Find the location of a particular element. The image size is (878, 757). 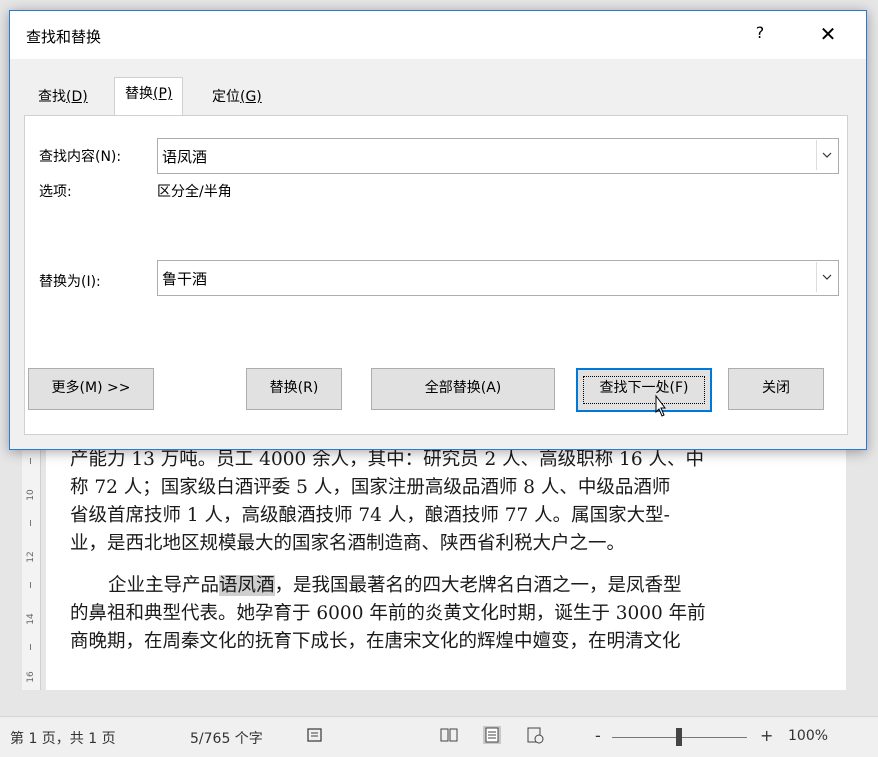

find-next-button: 查找下一处(F) is located at coordinates (644, 390).